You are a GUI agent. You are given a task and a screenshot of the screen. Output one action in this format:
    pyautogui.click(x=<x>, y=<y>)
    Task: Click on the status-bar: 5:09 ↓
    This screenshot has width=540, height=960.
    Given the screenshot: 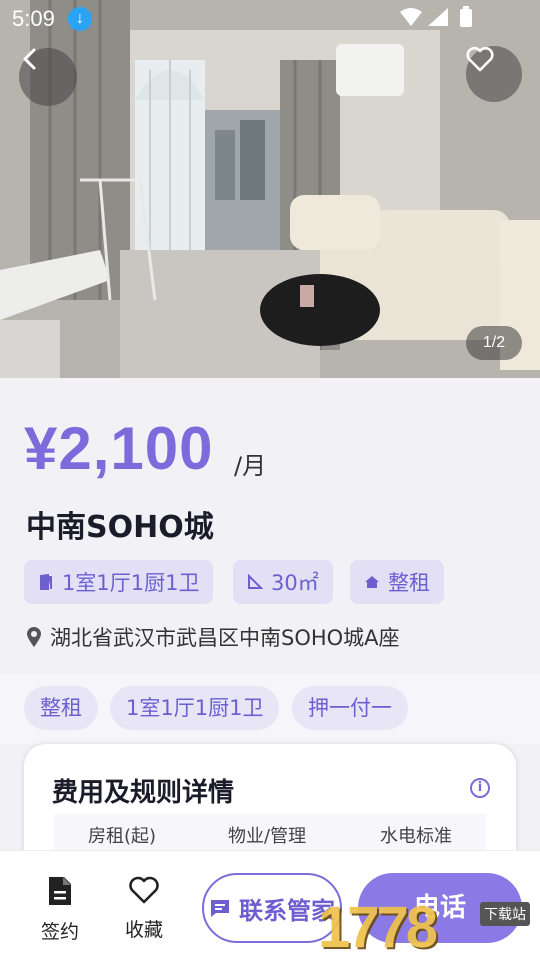 What is the action you would take?
    pyautogui.click(x=270, y=18)
    